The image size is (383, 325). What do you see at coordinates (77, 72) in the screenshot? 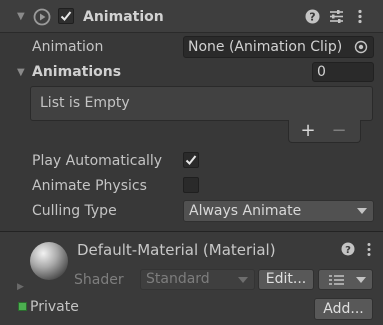
I see `animations-list-label: Animations` at bounding box center [77, 72].